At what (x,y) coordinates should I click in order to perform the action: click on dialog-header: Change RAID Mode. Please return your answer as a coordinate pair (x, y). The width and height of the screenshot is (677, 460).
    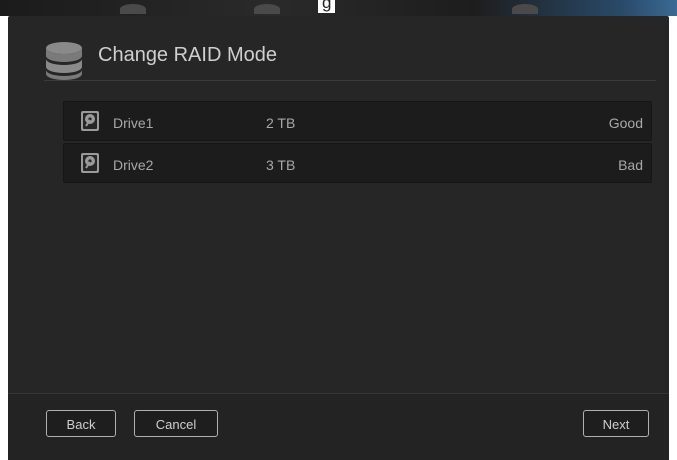
    Looking at the image, I should click on (350, 59).